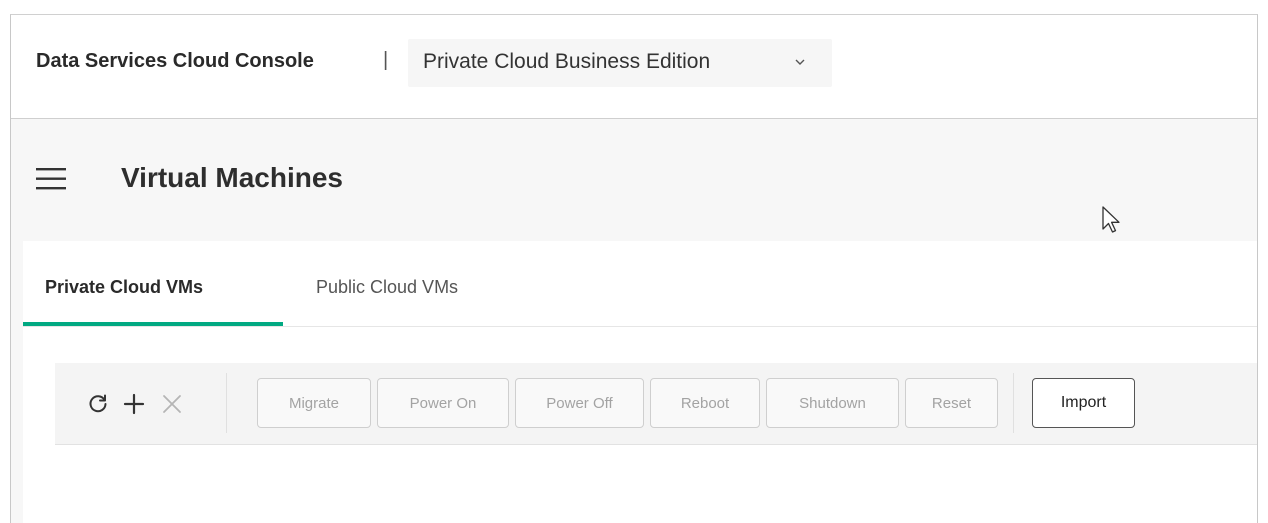 Image resolution: width=1268 pixels, height=523 pixels. What do you see at coordinates (134, 404) in the screenshot?
I see `add-icon` at bounding box center [134, 404].